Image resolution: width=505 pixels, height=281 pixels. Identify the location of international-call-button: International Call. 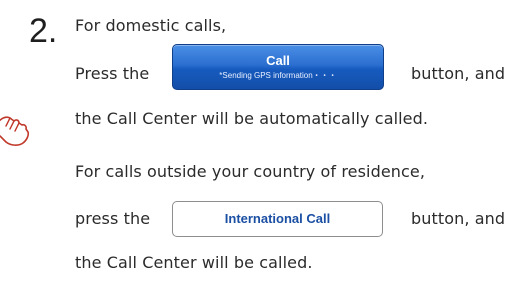
(277, 219).